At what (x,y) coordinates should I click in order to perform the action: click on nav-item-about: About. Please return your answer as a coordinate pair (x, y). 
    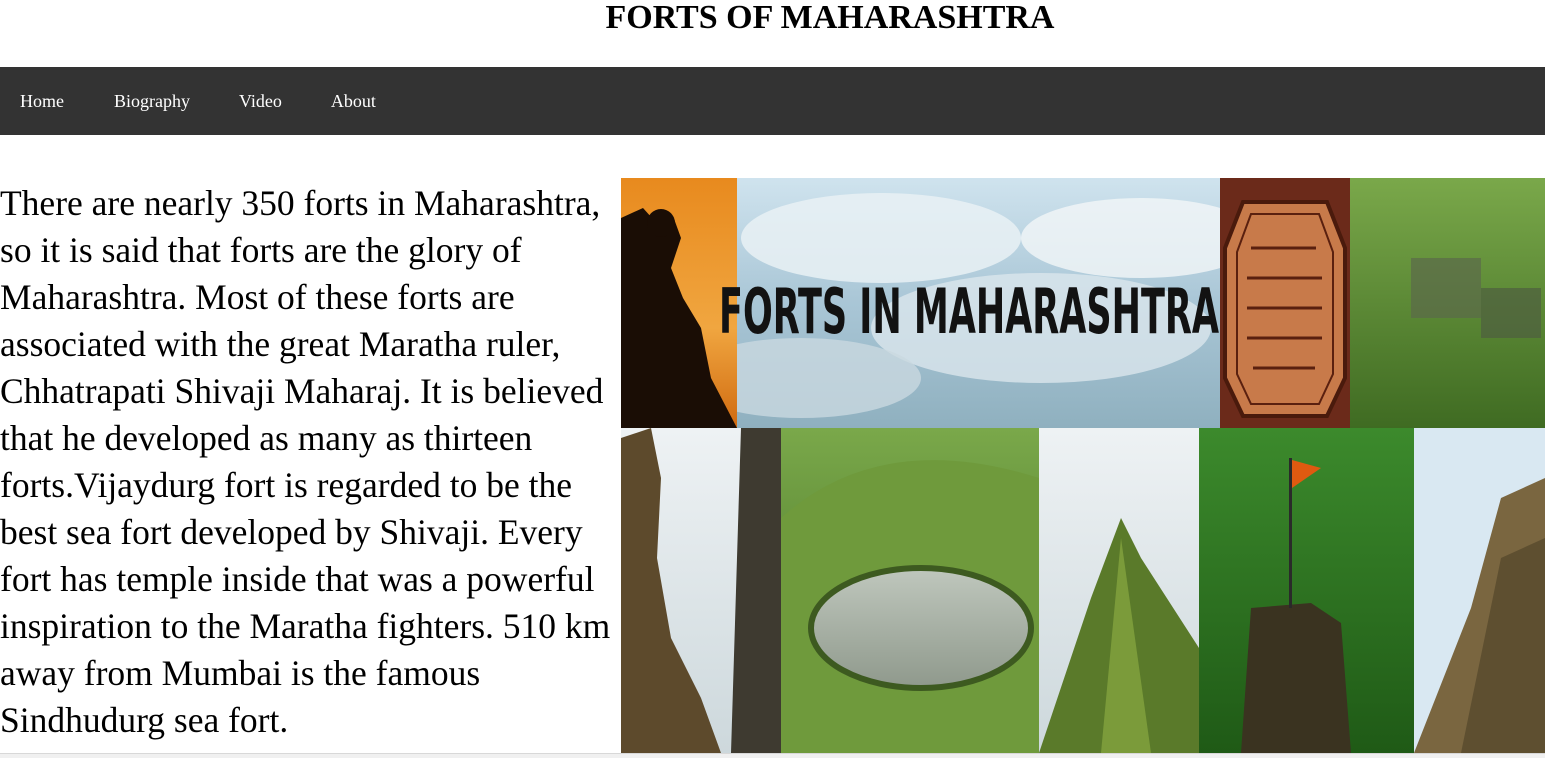
    Looking at the image, I should click on (353, 101).